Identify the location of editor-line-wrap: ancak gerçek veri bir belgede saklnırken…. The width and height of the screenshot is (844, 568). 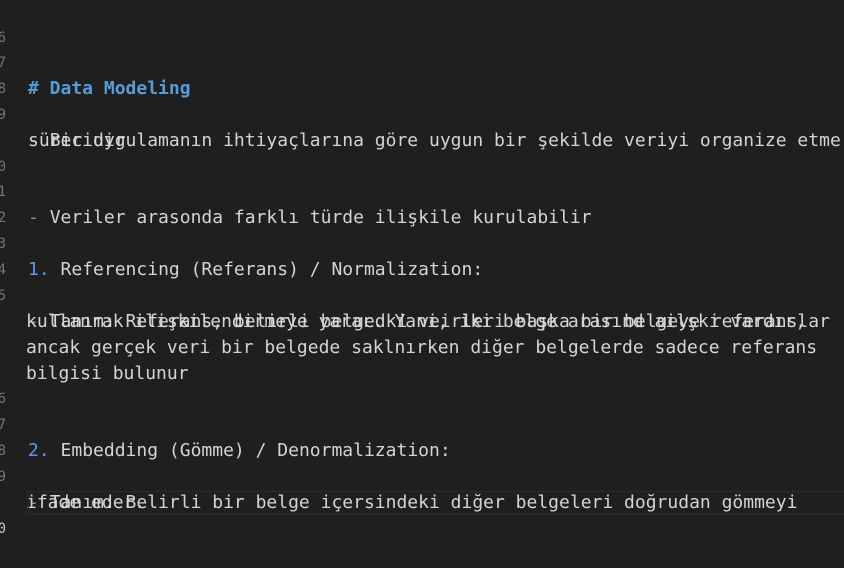
(422, 333).